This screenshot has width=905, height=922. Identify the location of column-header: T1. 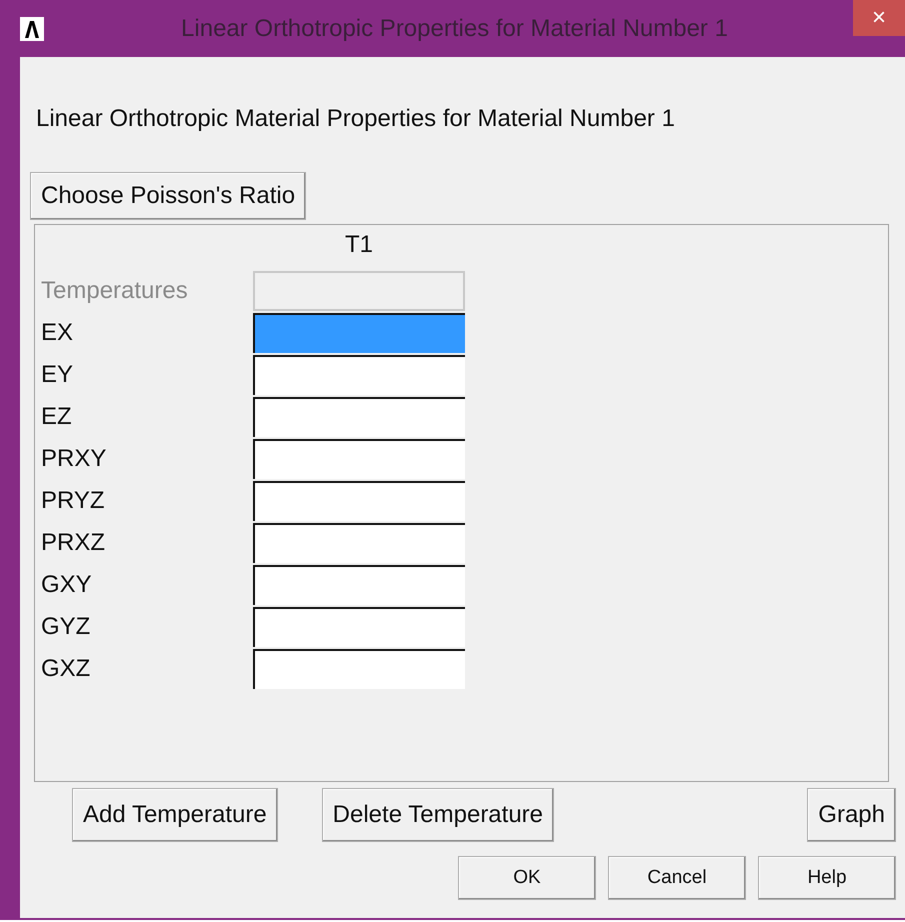
(359, 245).